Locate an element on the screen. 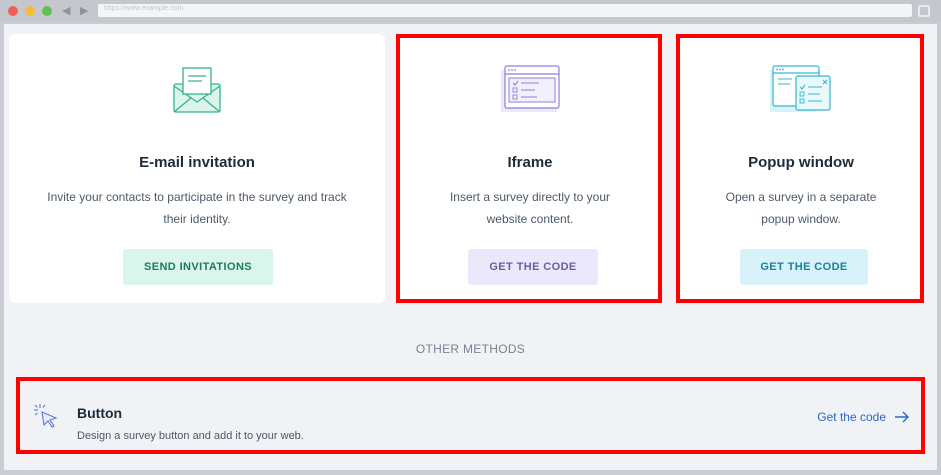  address-text: https://www.example.com is located at coordinates (144, 8).